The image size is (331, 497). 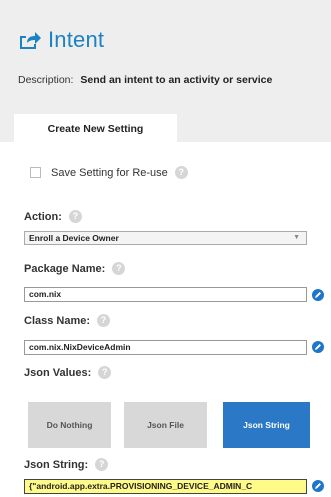 I want to click on action-label: Action:, so click(x=43, y=216).